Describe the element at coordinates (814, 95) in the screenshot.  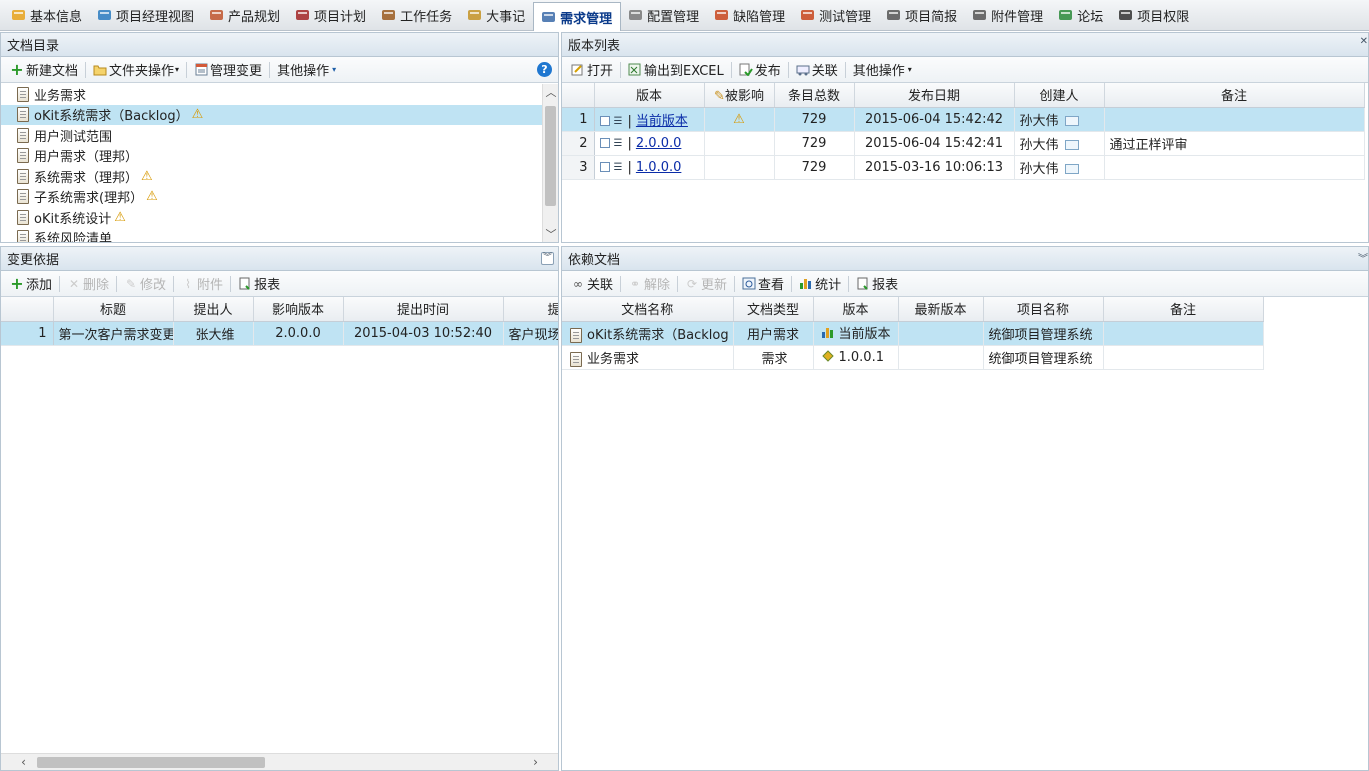
I see `col-header-count: 条目总数` at that location.